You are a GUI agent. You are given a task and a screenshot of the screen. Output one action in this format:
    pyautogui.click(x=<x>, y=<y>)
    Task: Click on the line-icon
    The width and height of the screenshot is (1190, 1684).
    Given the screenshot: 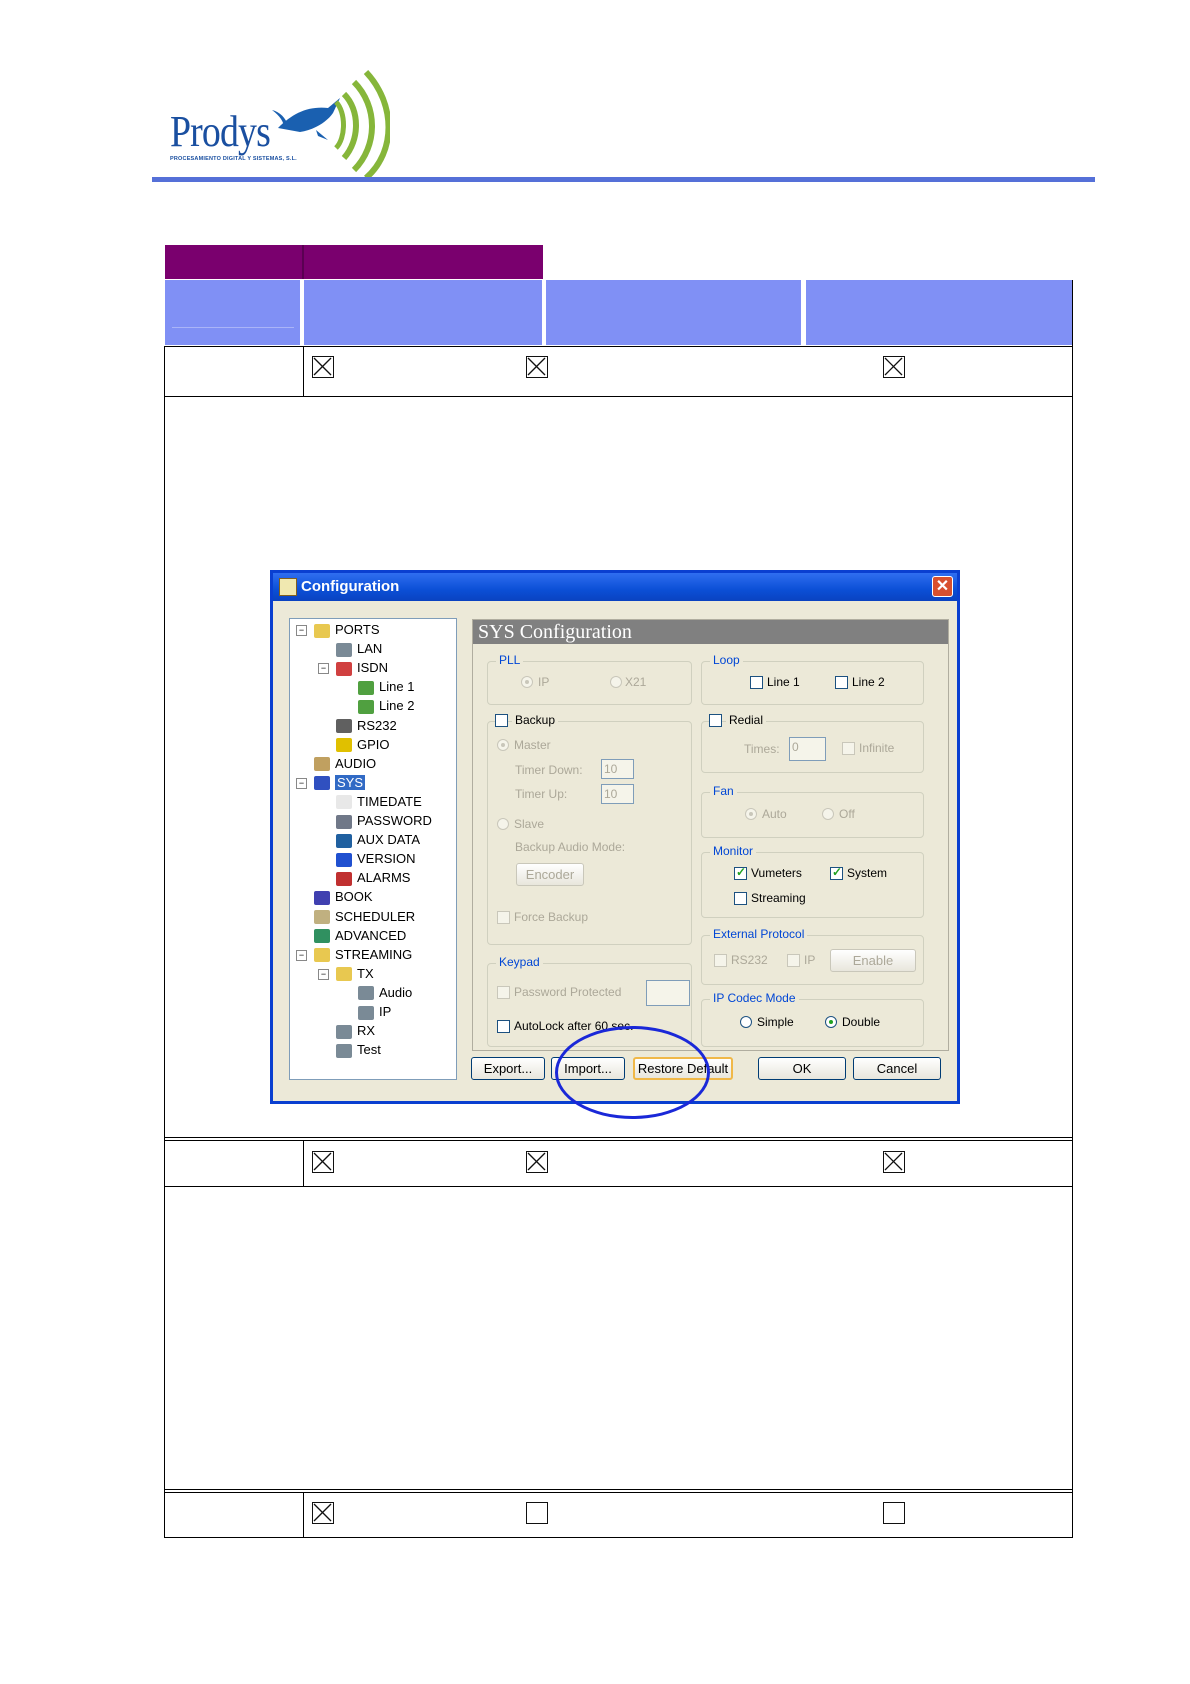 What is the action you would take?
    pyautogui.click(x=366, y=687)
    